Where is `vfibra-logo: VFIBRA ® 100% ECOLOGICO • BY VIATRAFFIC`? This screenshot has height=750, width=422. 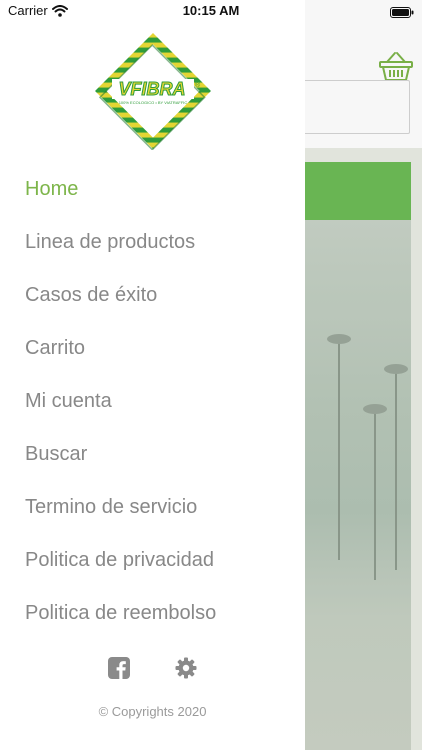 vfibra-logo: VFIBRA ® 100% ECOLOGICO • BY VIATRAFFIC is located at coordinates (153, 91).